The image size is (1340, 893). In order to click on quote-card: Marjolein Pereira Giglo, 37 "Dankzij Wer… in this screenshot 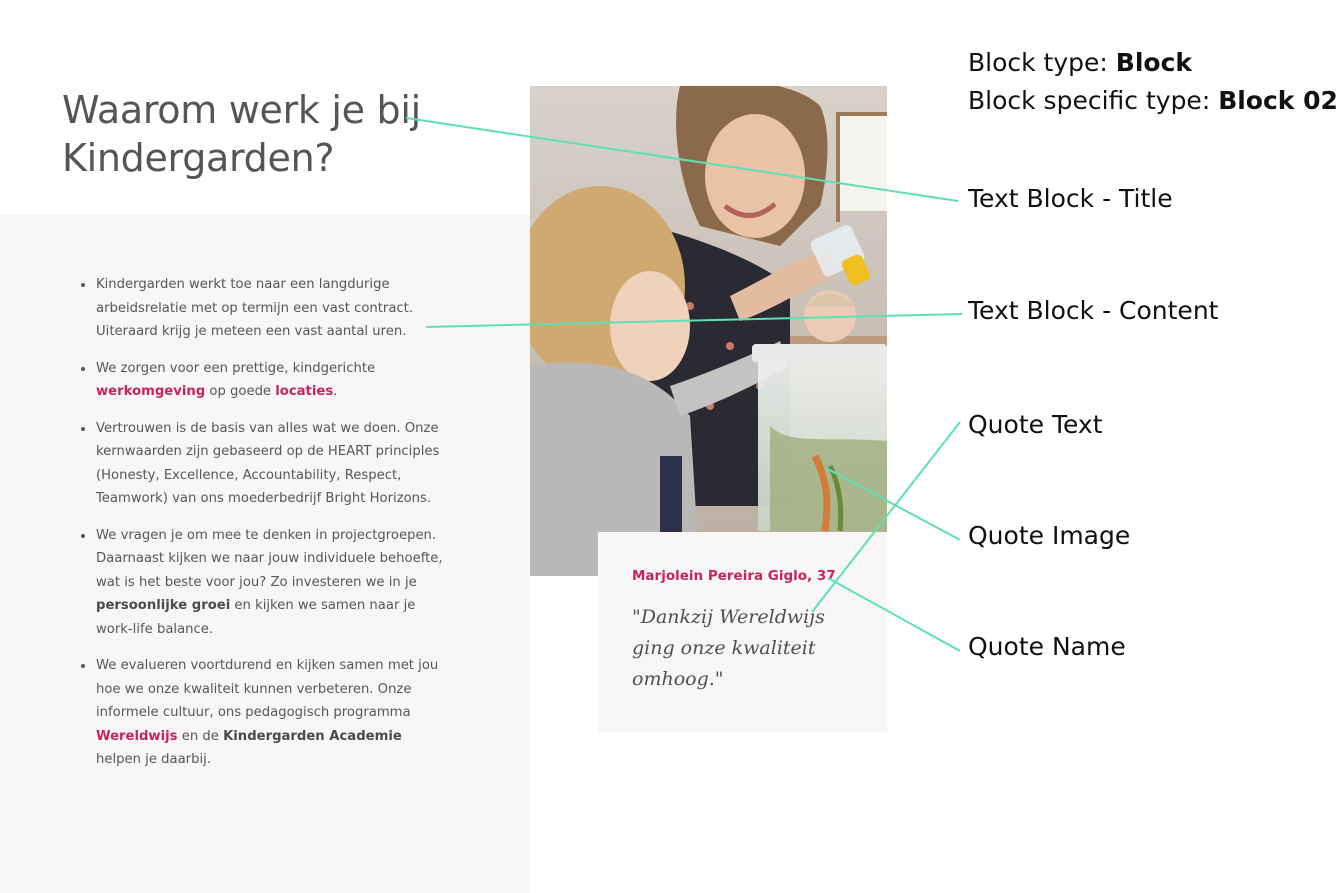, I will do `click(742, 632)`.